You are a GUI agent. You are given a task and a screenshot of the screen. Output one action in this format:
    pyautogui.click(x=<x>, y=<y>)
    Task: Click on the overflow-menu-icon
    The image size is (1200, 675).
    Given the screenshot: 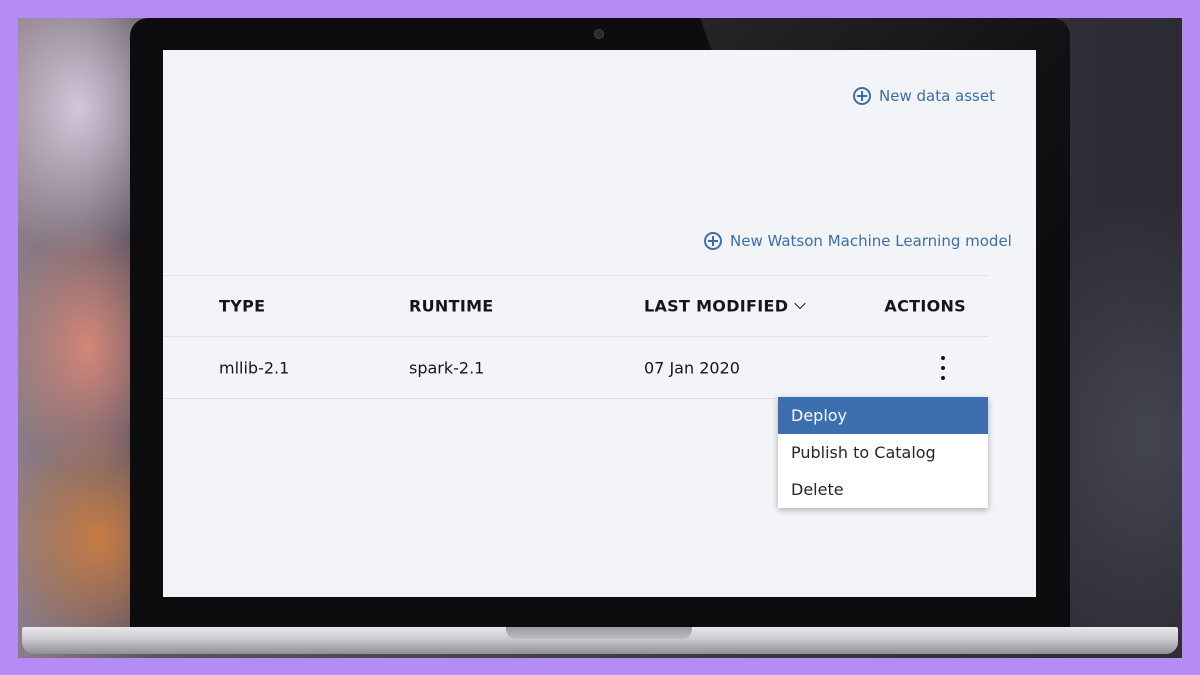 What is the action you would take?
    pyautogui.click(x=943, y=368)
    